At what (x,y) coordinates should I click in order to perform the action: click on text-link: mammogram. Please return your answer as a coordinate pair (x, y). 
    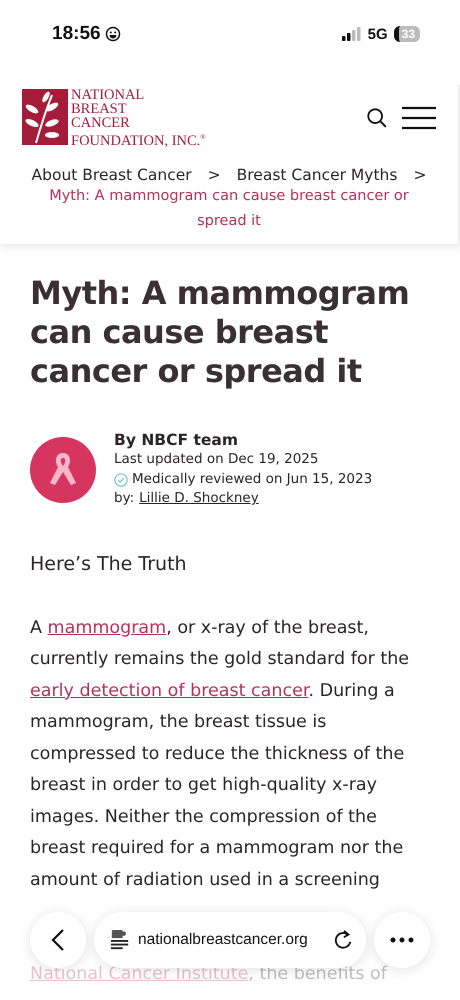
    Looking at the image, I should click on (107, 628).